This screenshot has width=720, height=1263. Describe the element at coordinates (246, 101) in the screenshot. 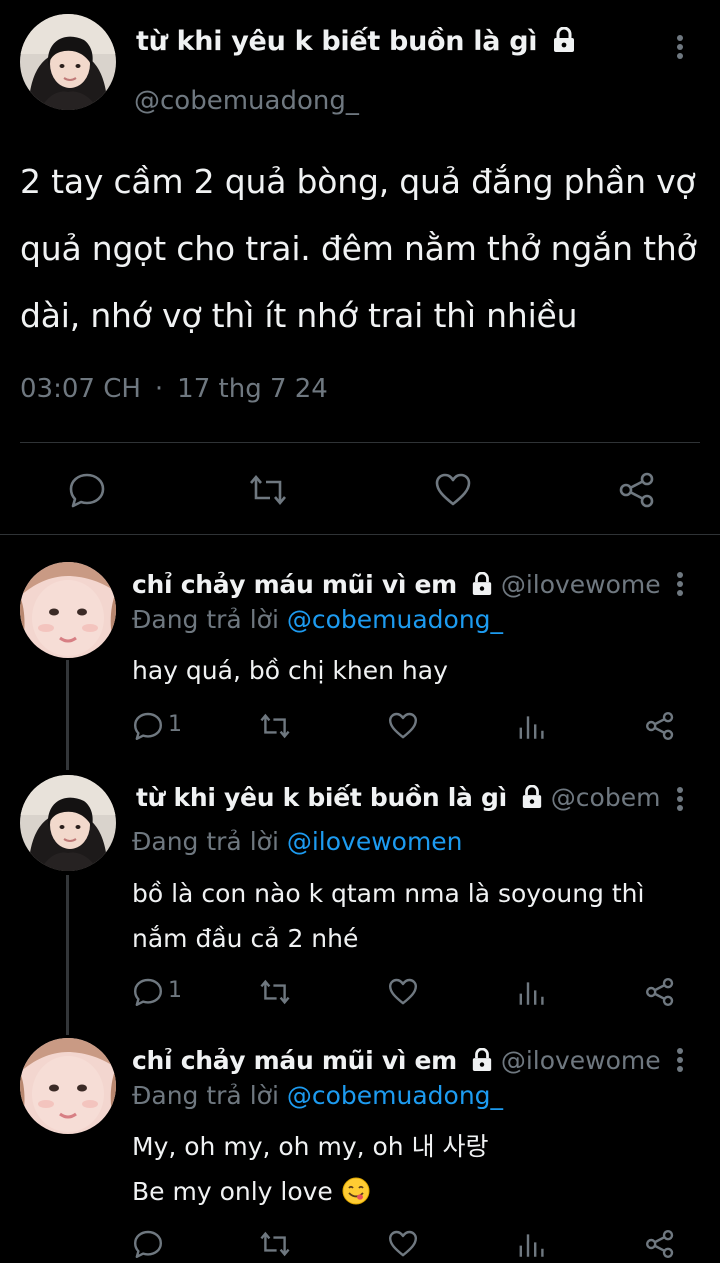

I see `main-handle: @cobemuadong_` at that location.